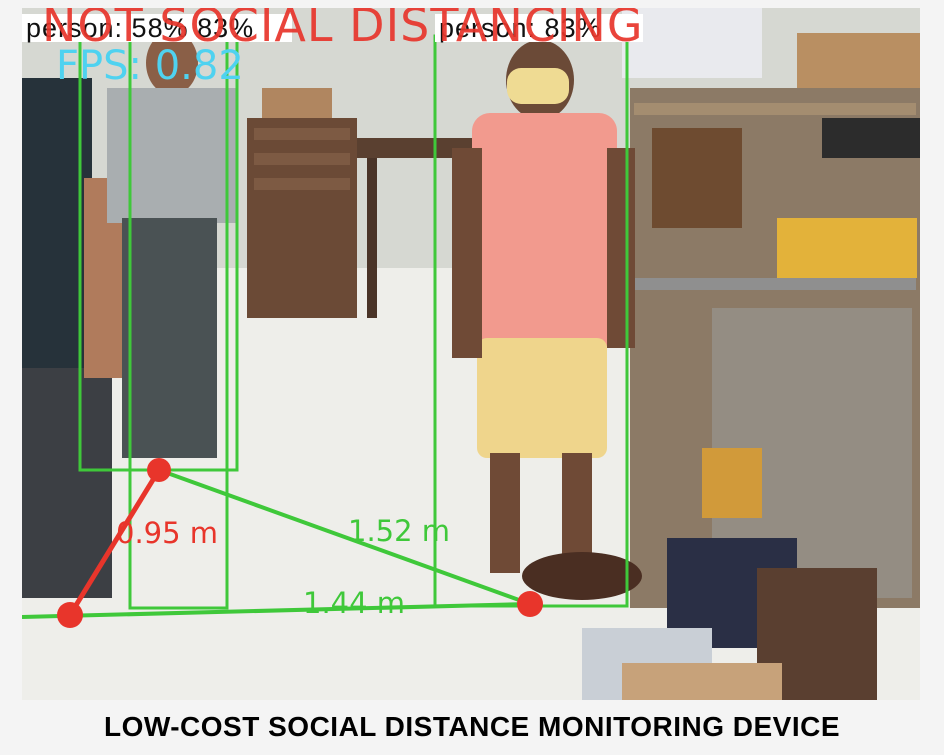 This screenshot has height=755, width=944. Describe the element at coordinates (70, 615) in the screenshot. I see `point-person-left` at that location.